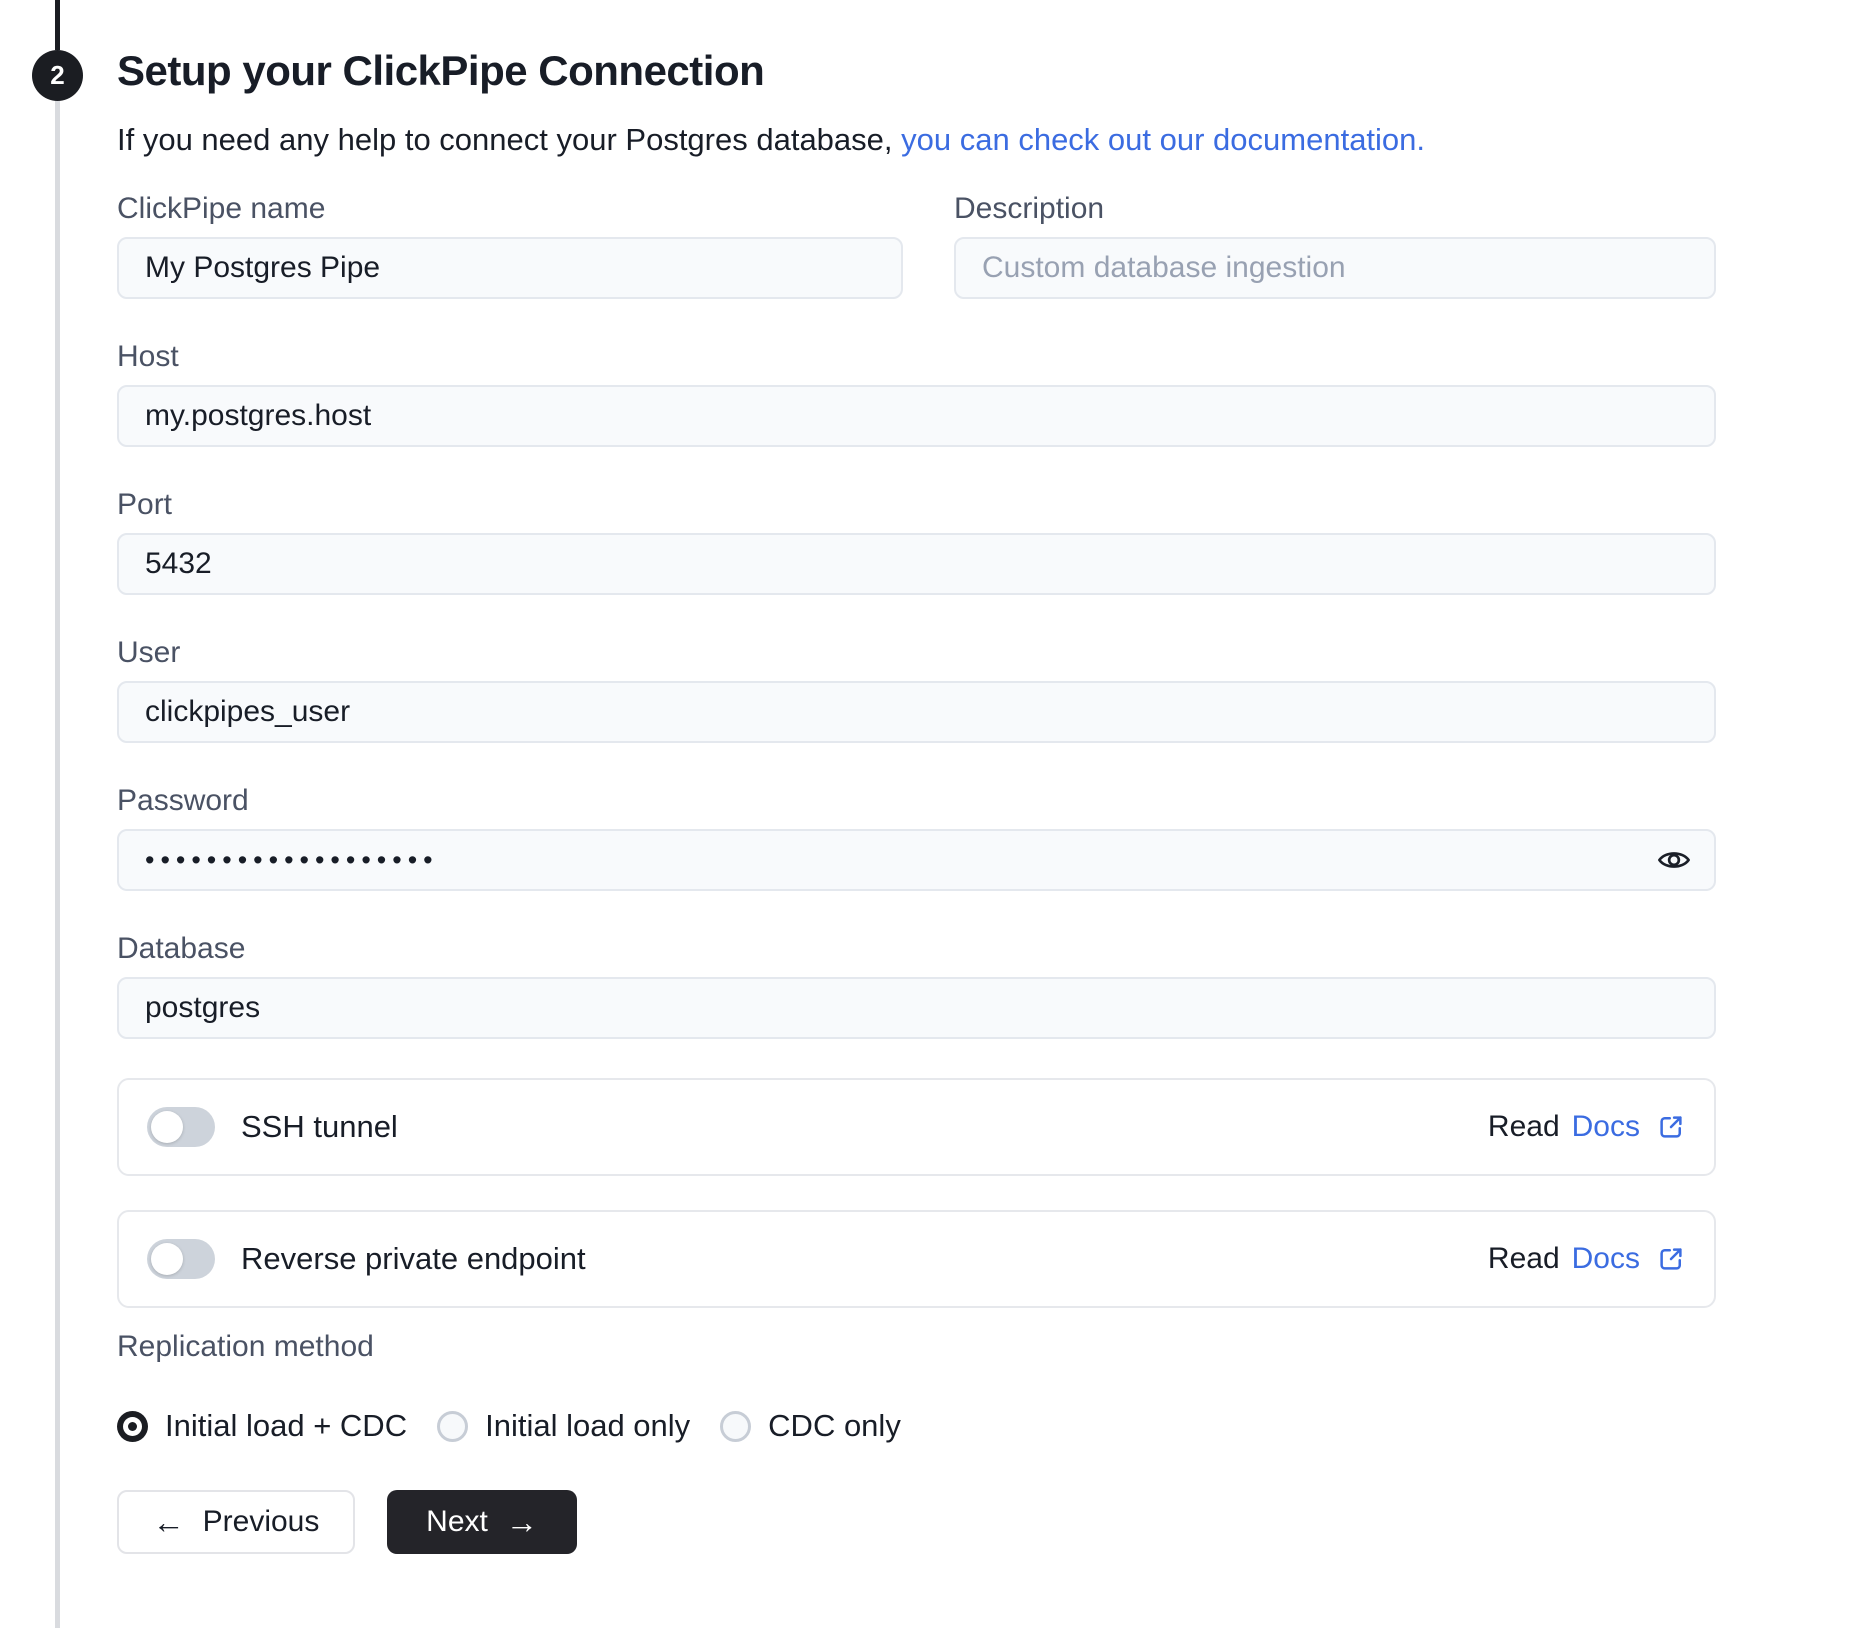 The image size is (1862, 1628). Describe the element at coordinates (916, 1008) in the screenshot. I see `database-input` at that location.